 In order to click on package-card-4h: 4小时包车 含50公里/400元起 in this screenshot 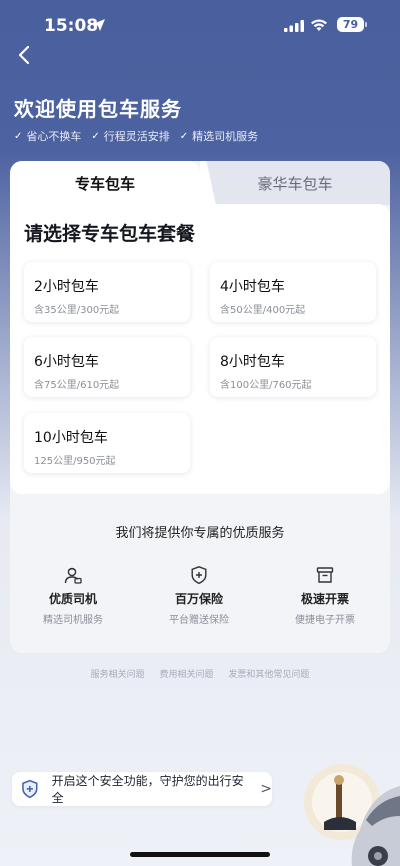, I will do `click(293, 292)`.